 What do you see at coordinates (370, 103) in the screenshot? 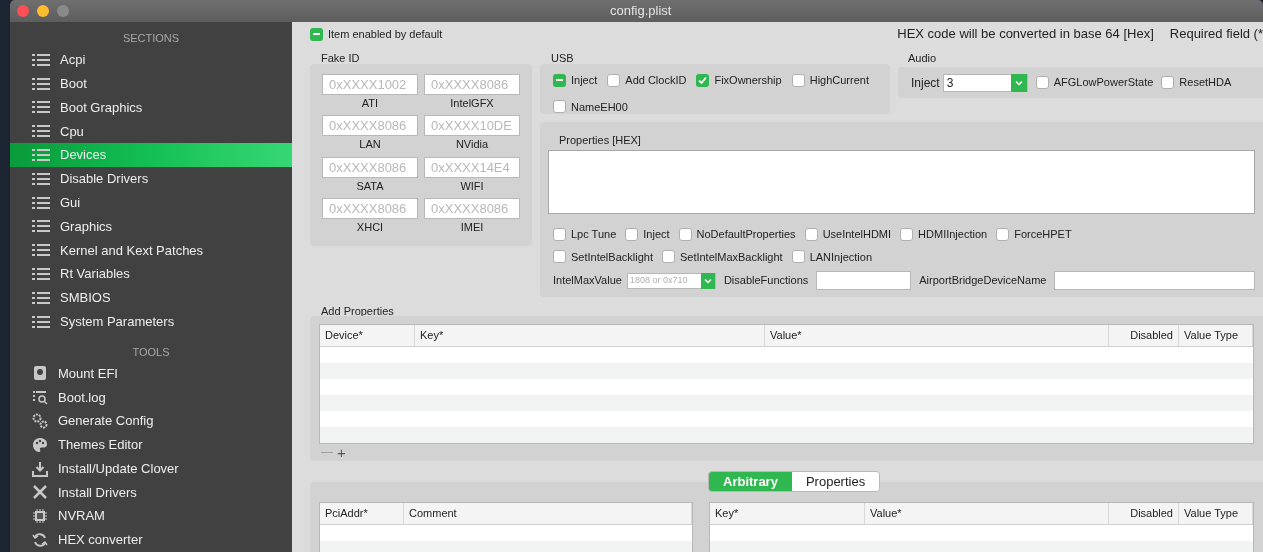
I see `field-label: ATI` at bounding box center [370, 103].